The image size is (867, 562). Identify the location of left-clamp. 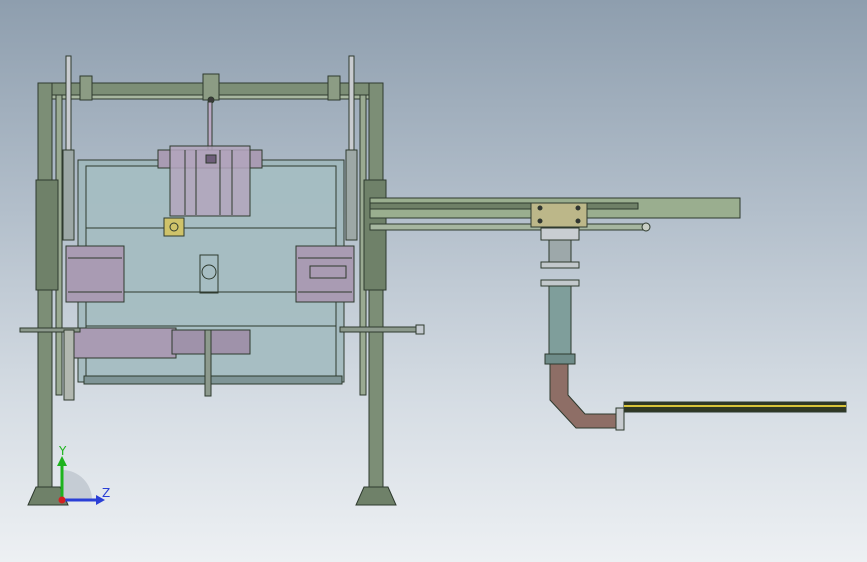
(95, 274).